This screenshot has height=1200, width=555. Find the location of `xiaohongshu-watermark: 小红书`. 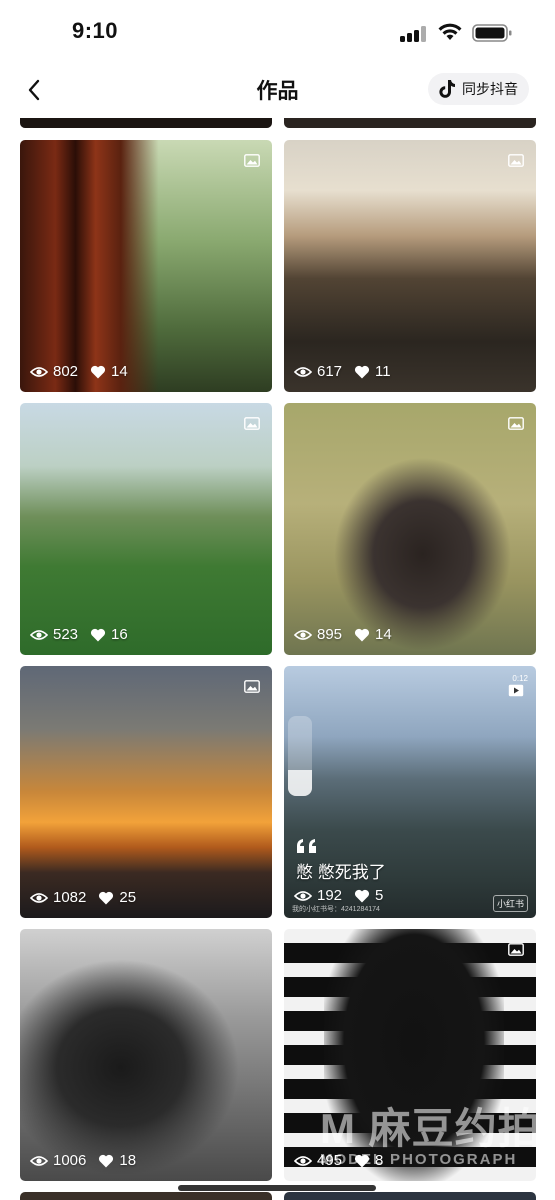

xiaohongshu-watermark: 小红书 is located at coordinates (510, 903).